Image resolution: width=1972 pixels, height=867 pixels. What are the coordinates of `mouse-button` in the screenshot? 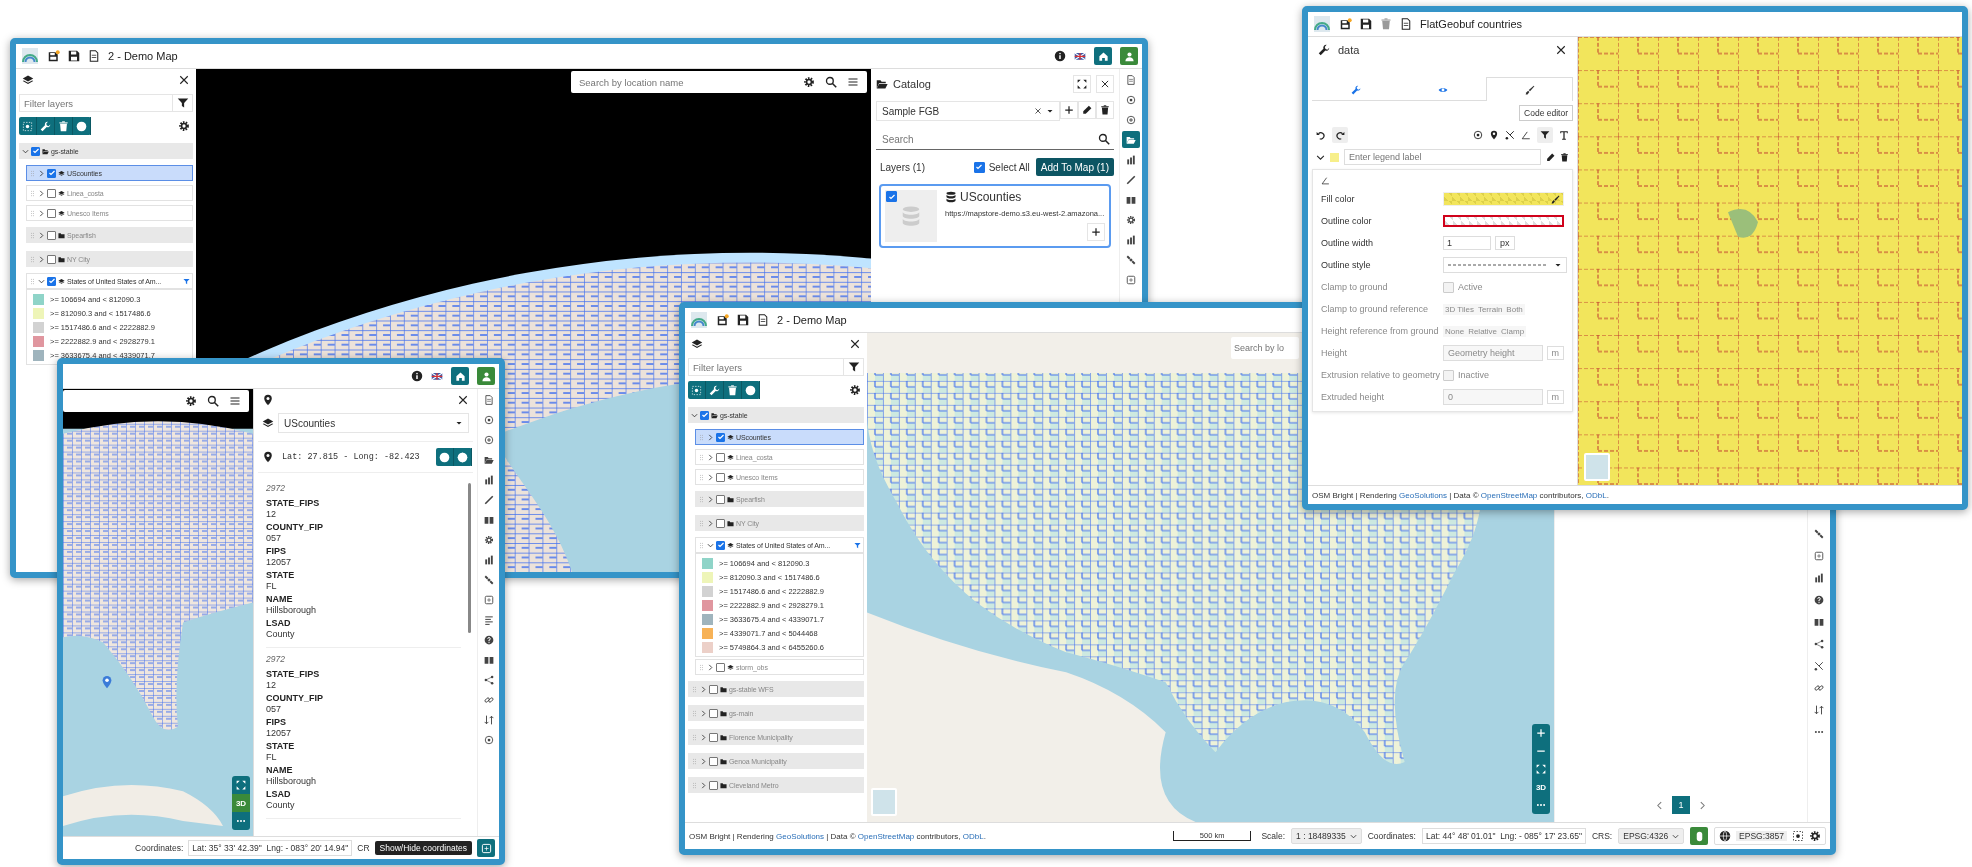 It's located at (1699, 836).